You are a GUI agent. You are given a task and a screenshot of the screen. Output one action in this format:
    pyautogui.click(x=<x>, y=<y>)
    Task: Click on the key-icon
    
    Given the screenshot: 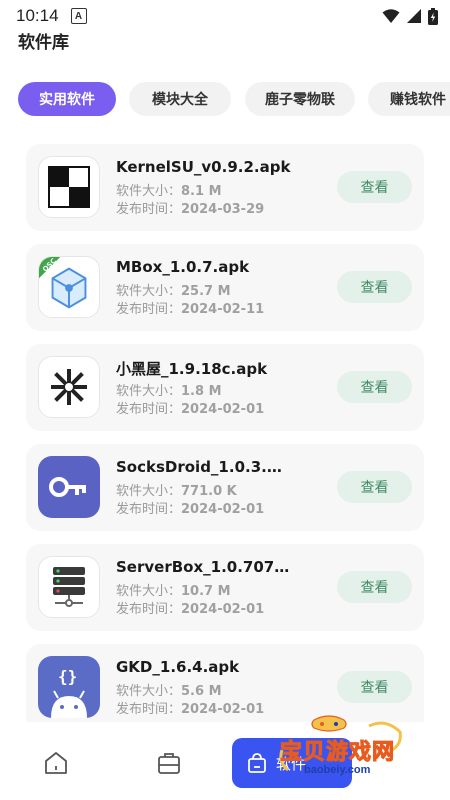 What is the action you would take?
    pyautogui.click(x=69, y=487)
    